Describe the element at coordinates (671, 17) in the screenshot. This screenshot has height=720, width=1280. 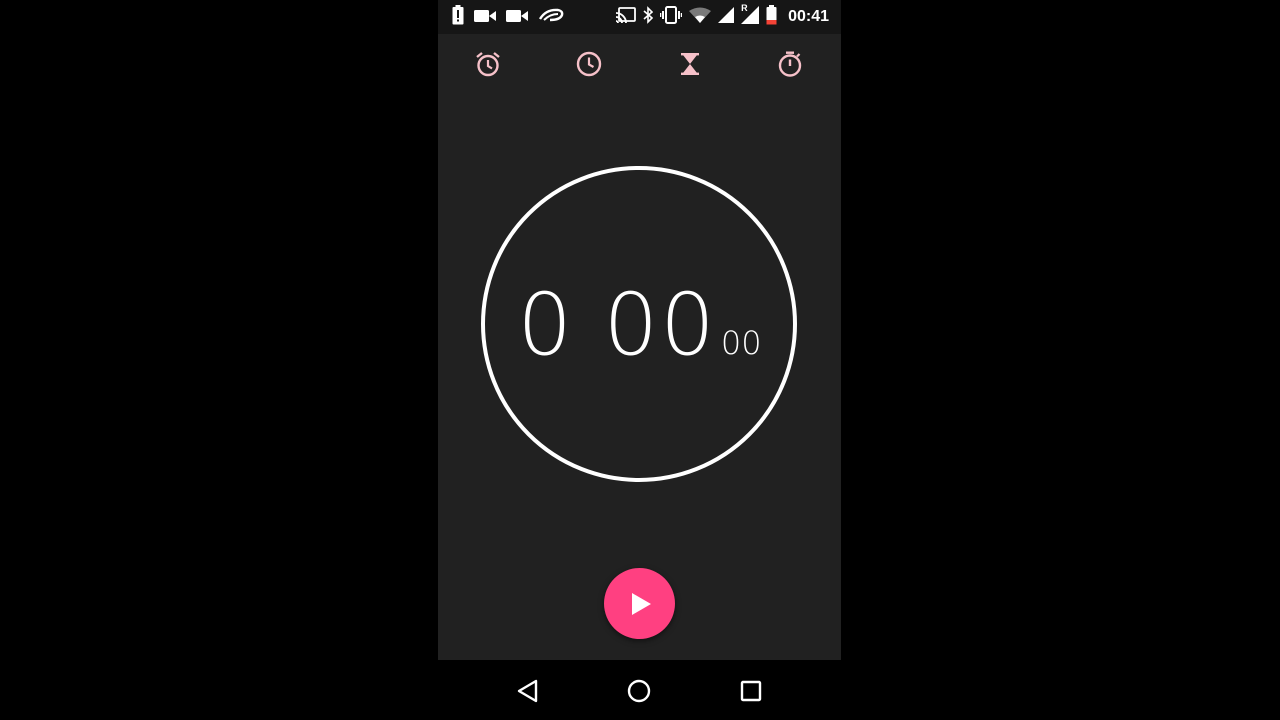
I see `vibrate-icon` at that location.